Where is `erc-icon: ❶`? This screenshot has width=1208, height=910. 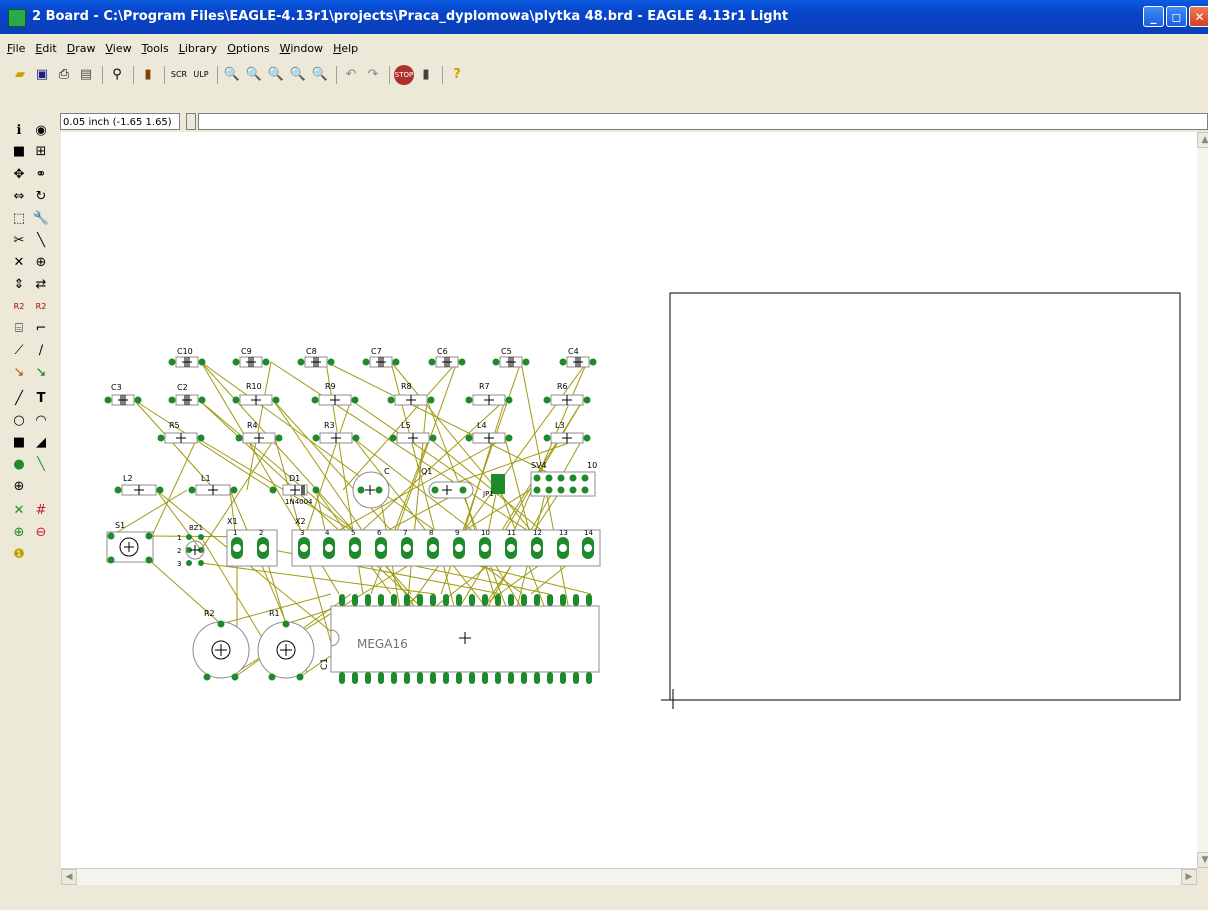
erc-icon: ❶ is located at coordinates (19, 555).